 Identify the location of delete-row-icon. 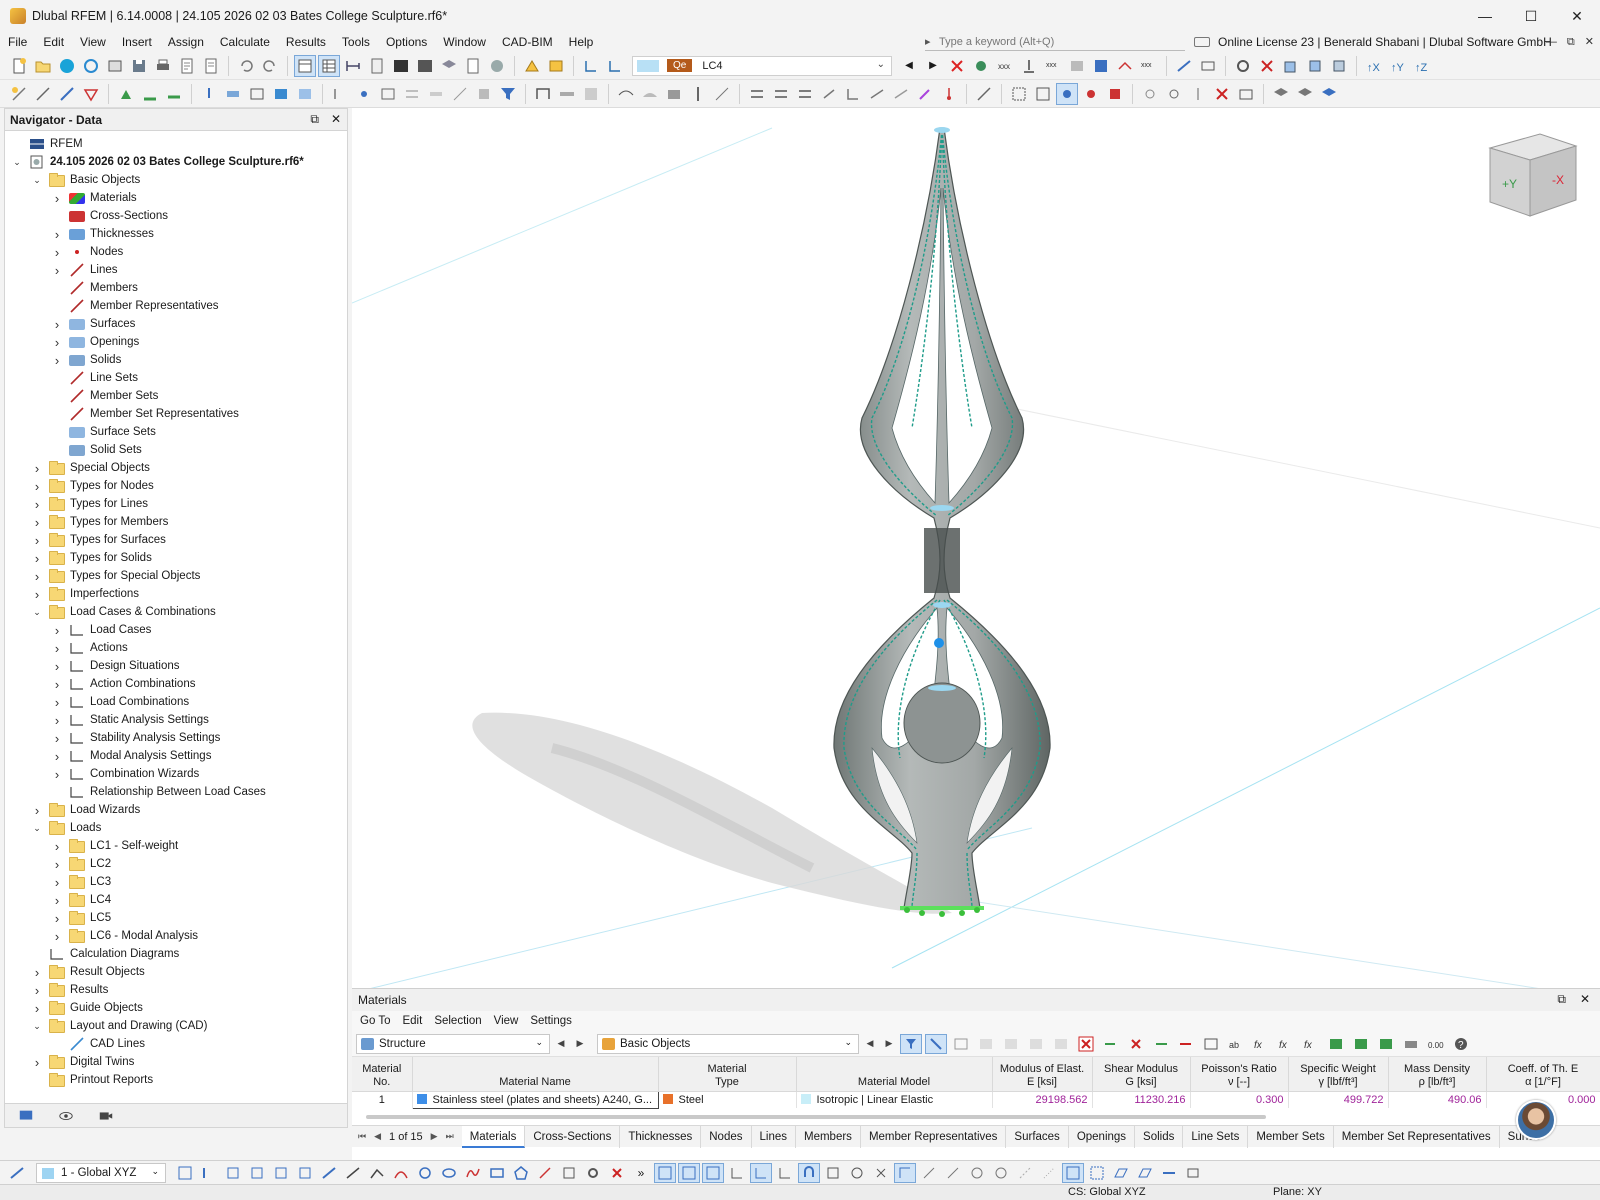
(1086, 1044).